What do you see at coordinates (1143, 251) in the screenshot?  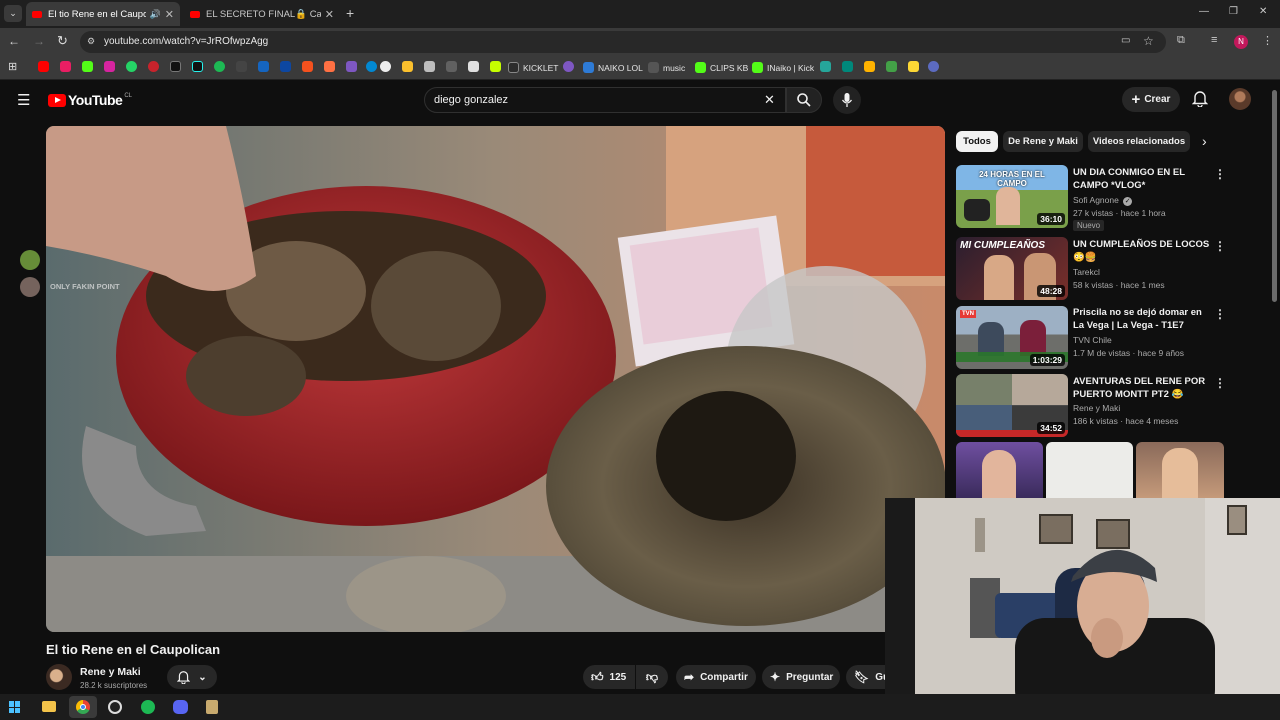 I see `related-video-title: UN CUMPLEAÑOS DE LOCOS 😳🍔` at bounding box center [1143, 251].